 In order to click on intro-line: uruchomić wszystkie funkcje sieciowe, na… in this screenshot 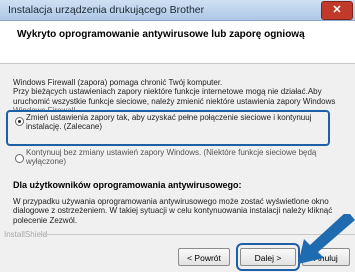, I will do `click(174, 101)`.